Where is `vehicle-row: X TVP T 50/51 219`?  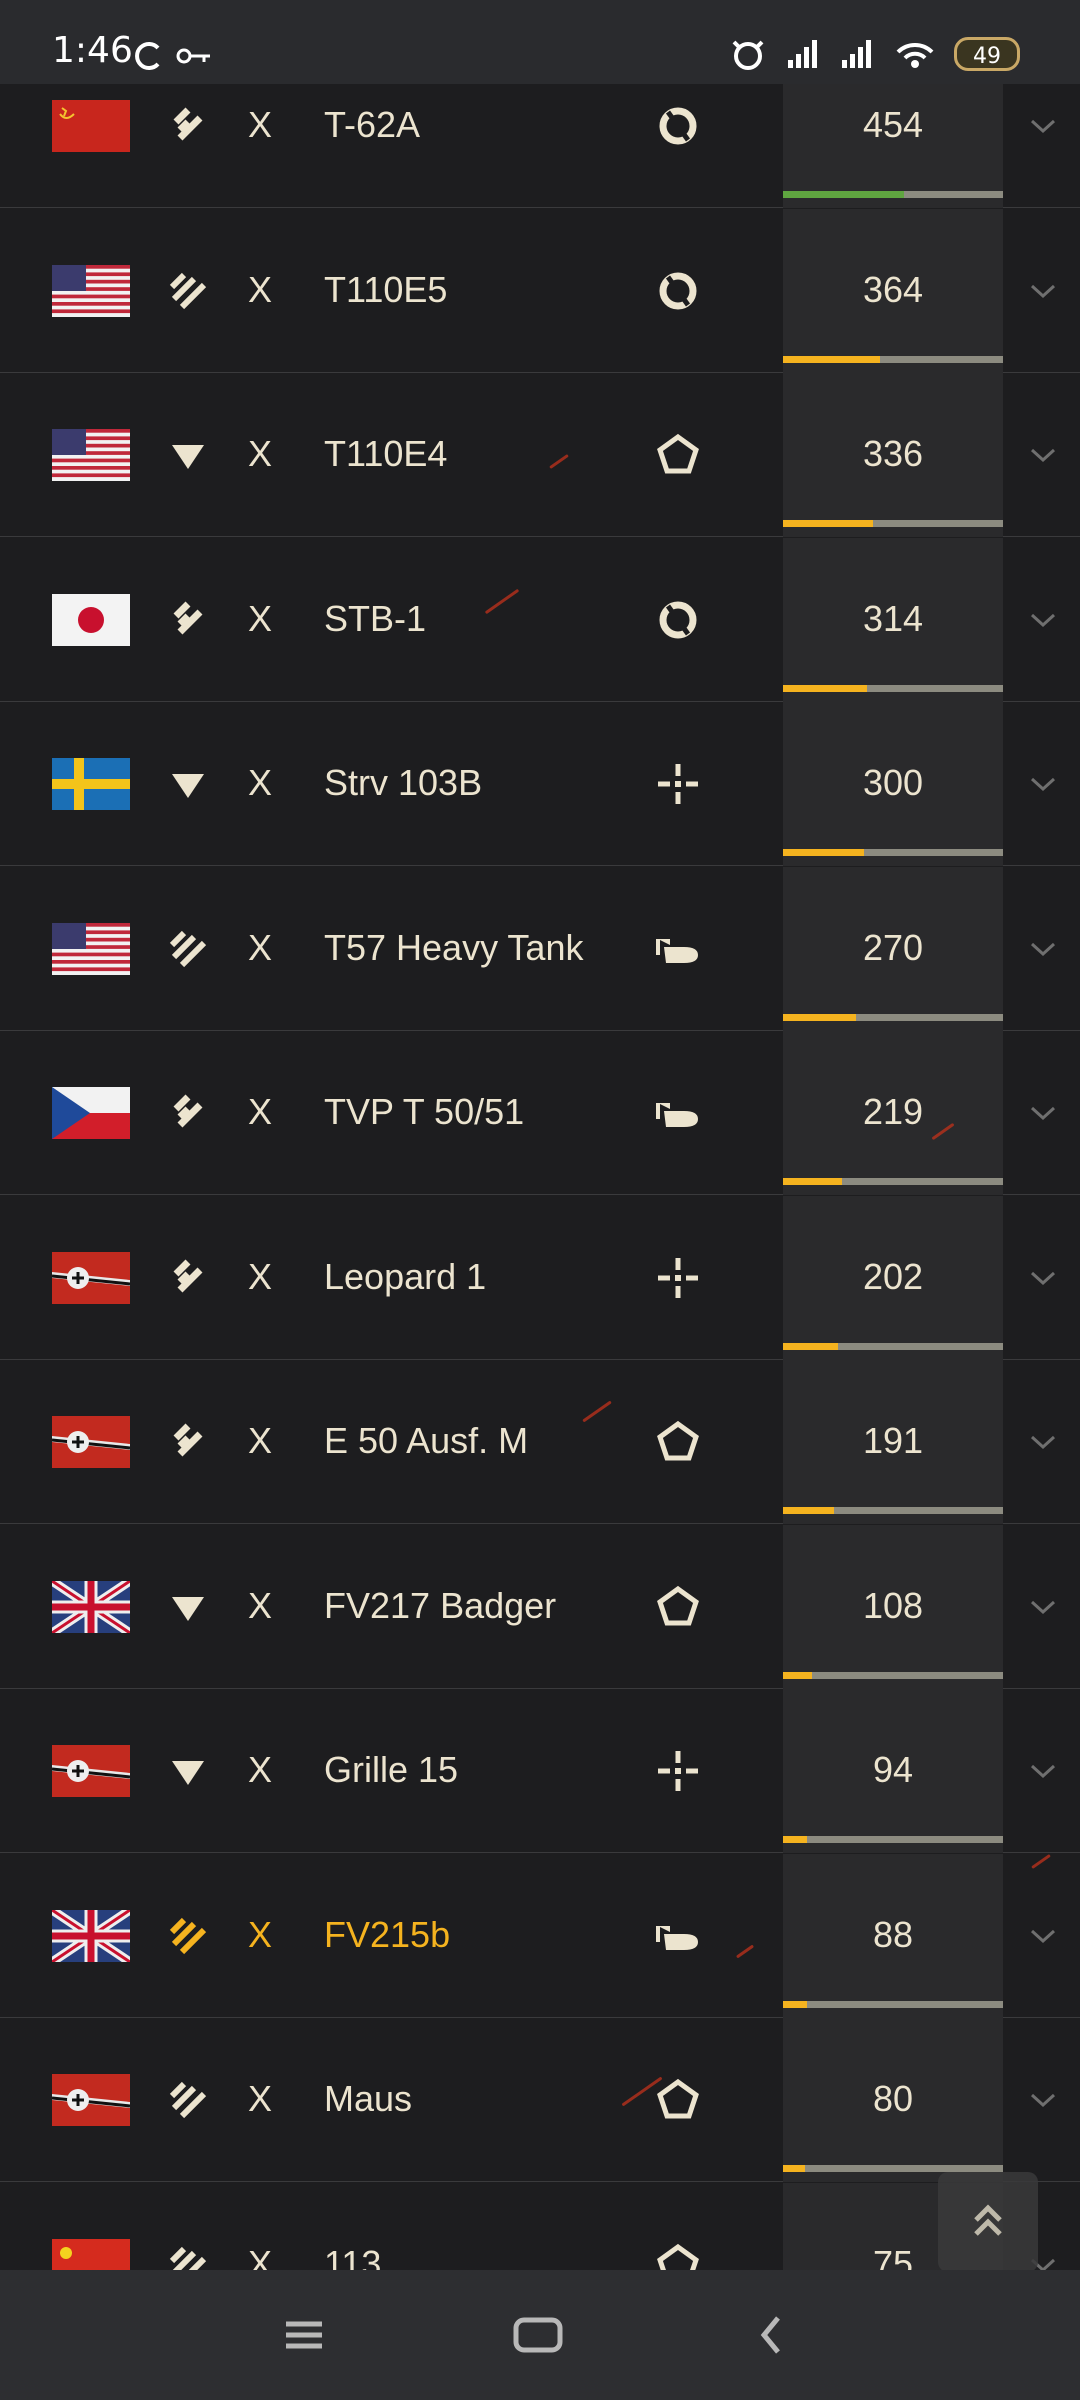
vehicle-row: X TVP T 50/51 219 is located at coordinates (540, 1113).